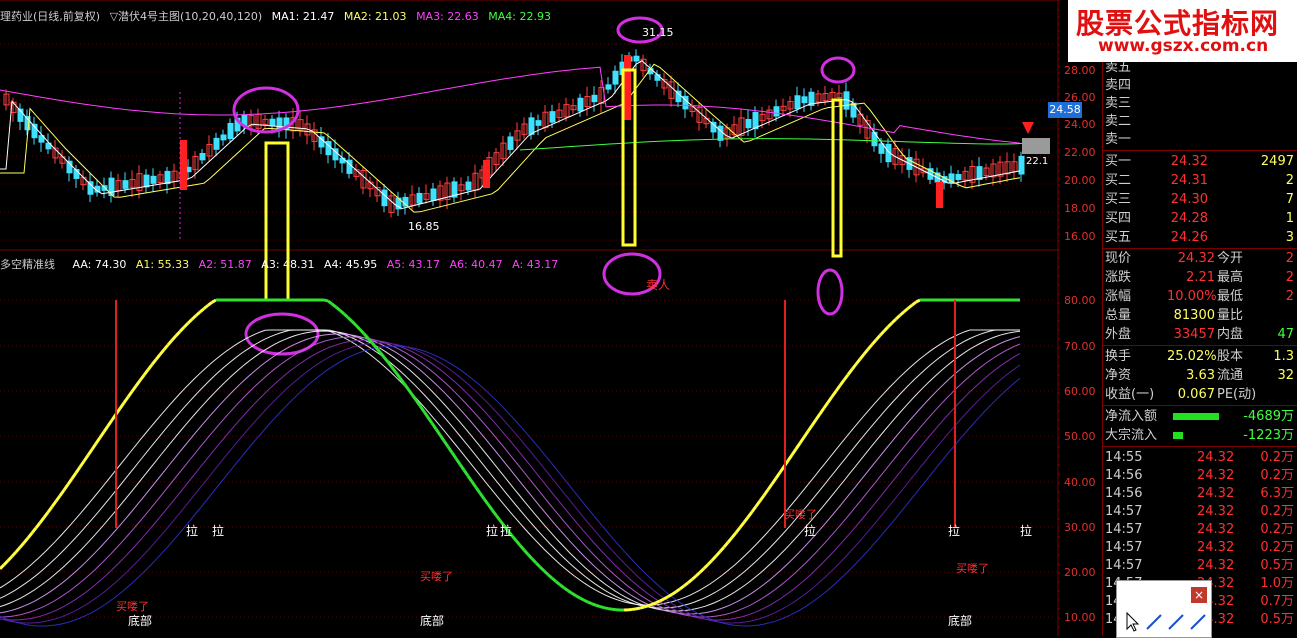  What do you see at coordinates (1165, 622) in the screenshot?
I see `draw-tools` at bounding box center [1165, 622].